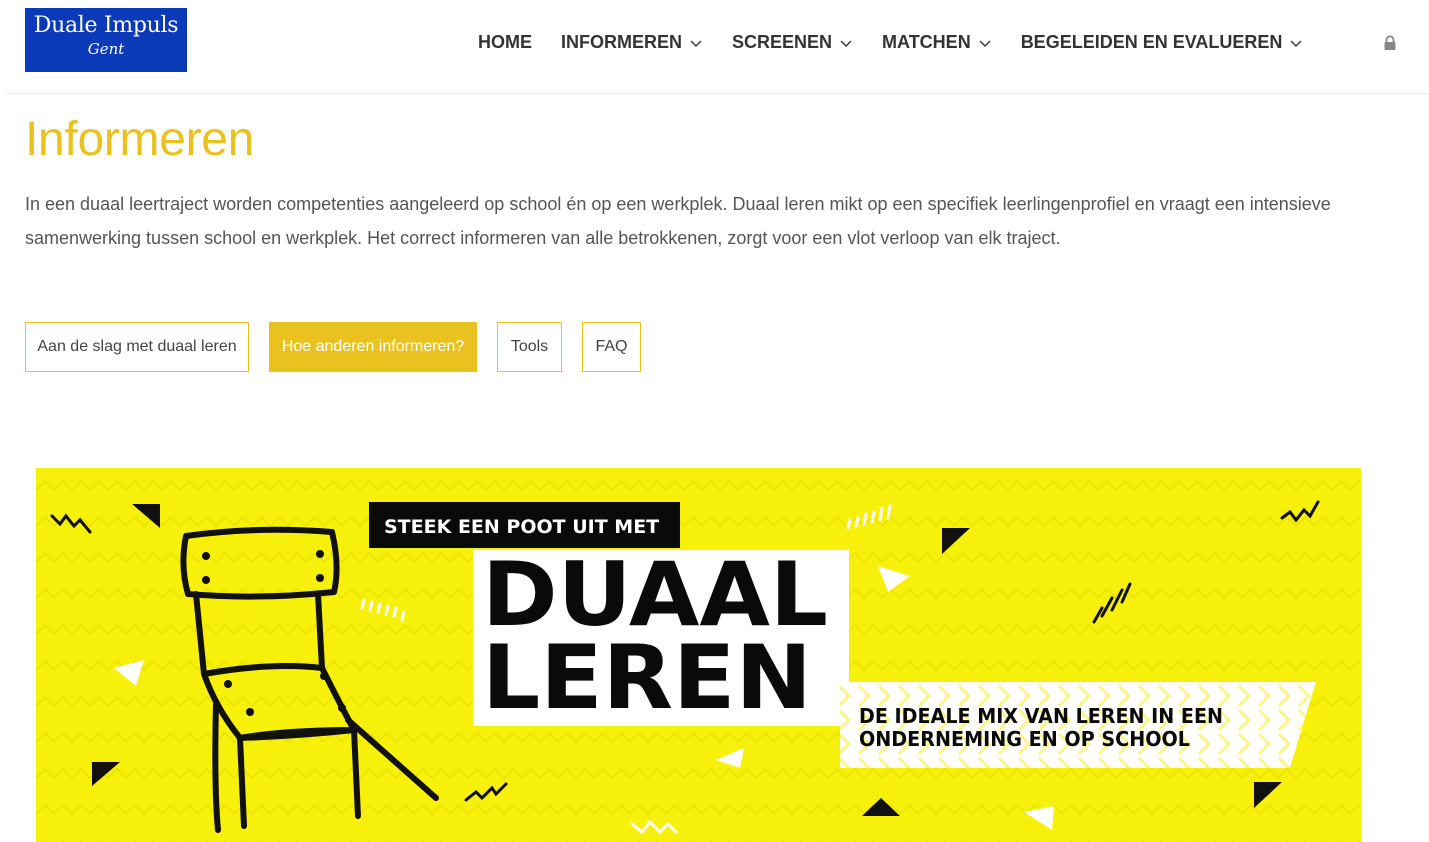 The image size is (1429, 842). Describe the element at coordinates (106, 49) in the screenshot. I see `logo-subtitle: Gent` at that location.